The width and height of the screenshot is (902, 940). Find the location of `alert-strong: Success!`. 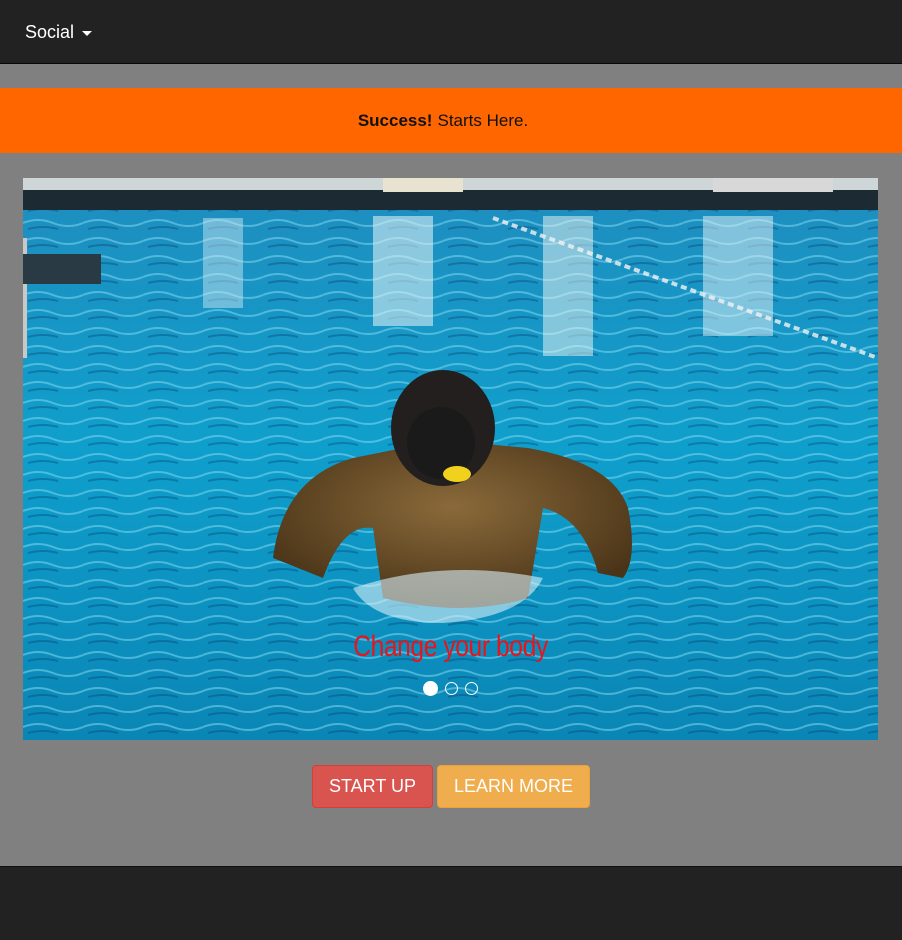

alert-strong: Success! is located at coordinates (395, 120).